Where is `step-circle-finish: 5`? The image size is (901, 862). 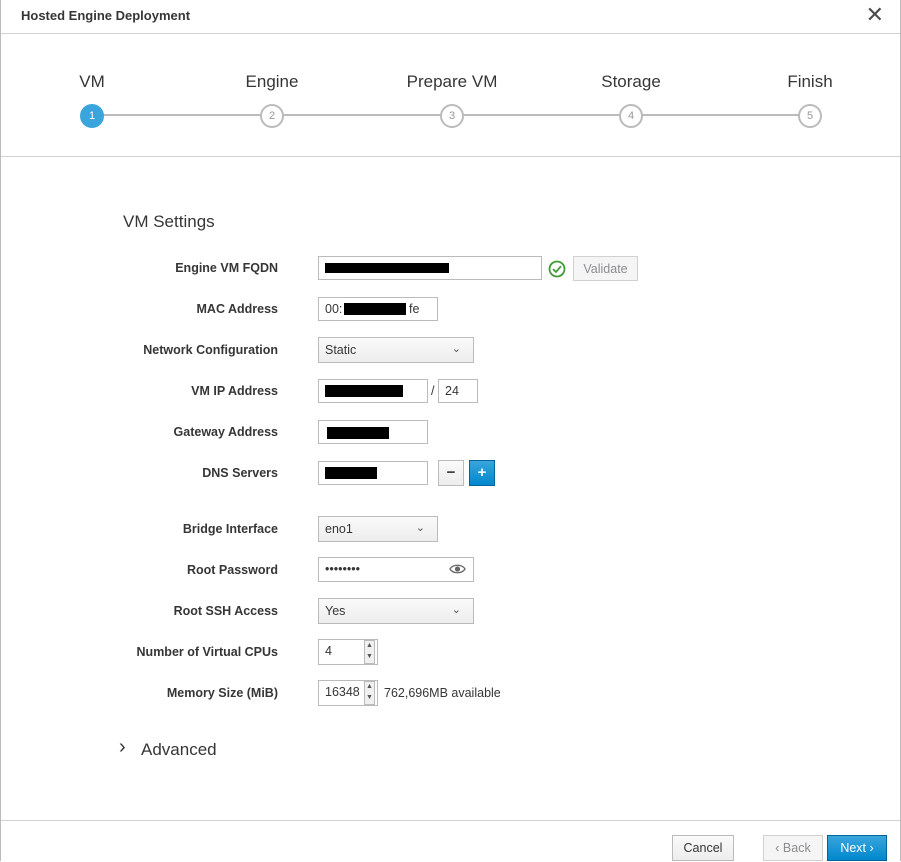
step-circle-finish: 5 is located at coordinates (810, 116).